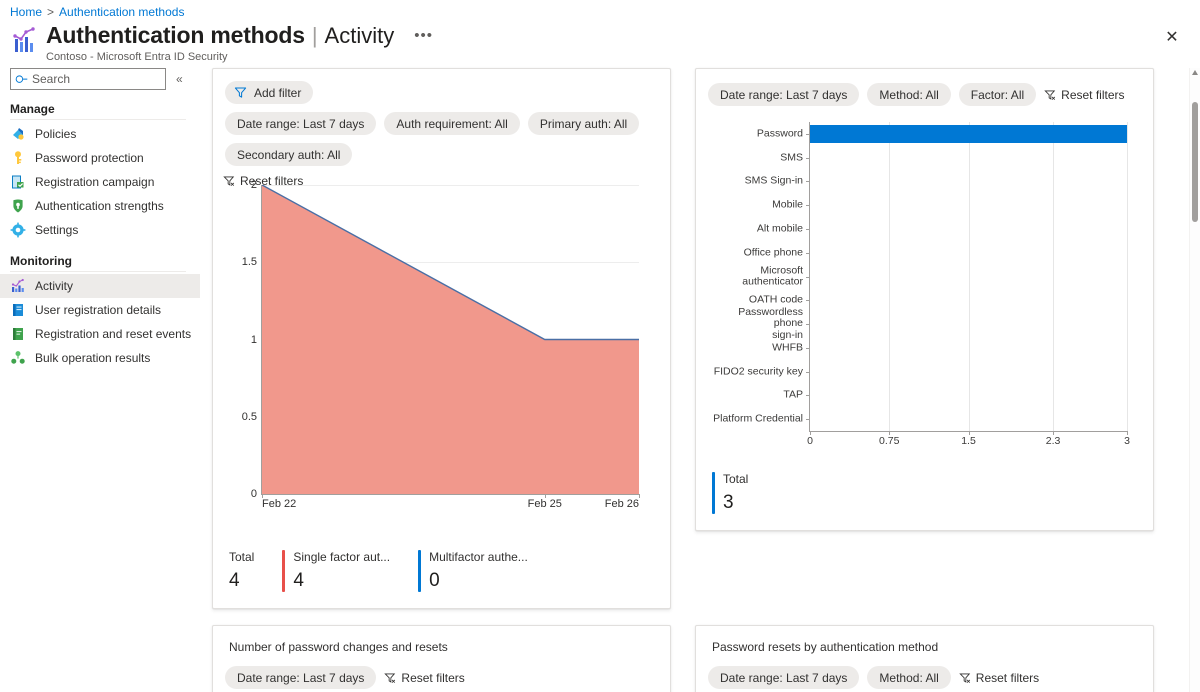 This screenshot has width=1200, height=692. Describe the element at coordinates (18, 334) in the screenshot. I see `reset-events-icon` at that location.